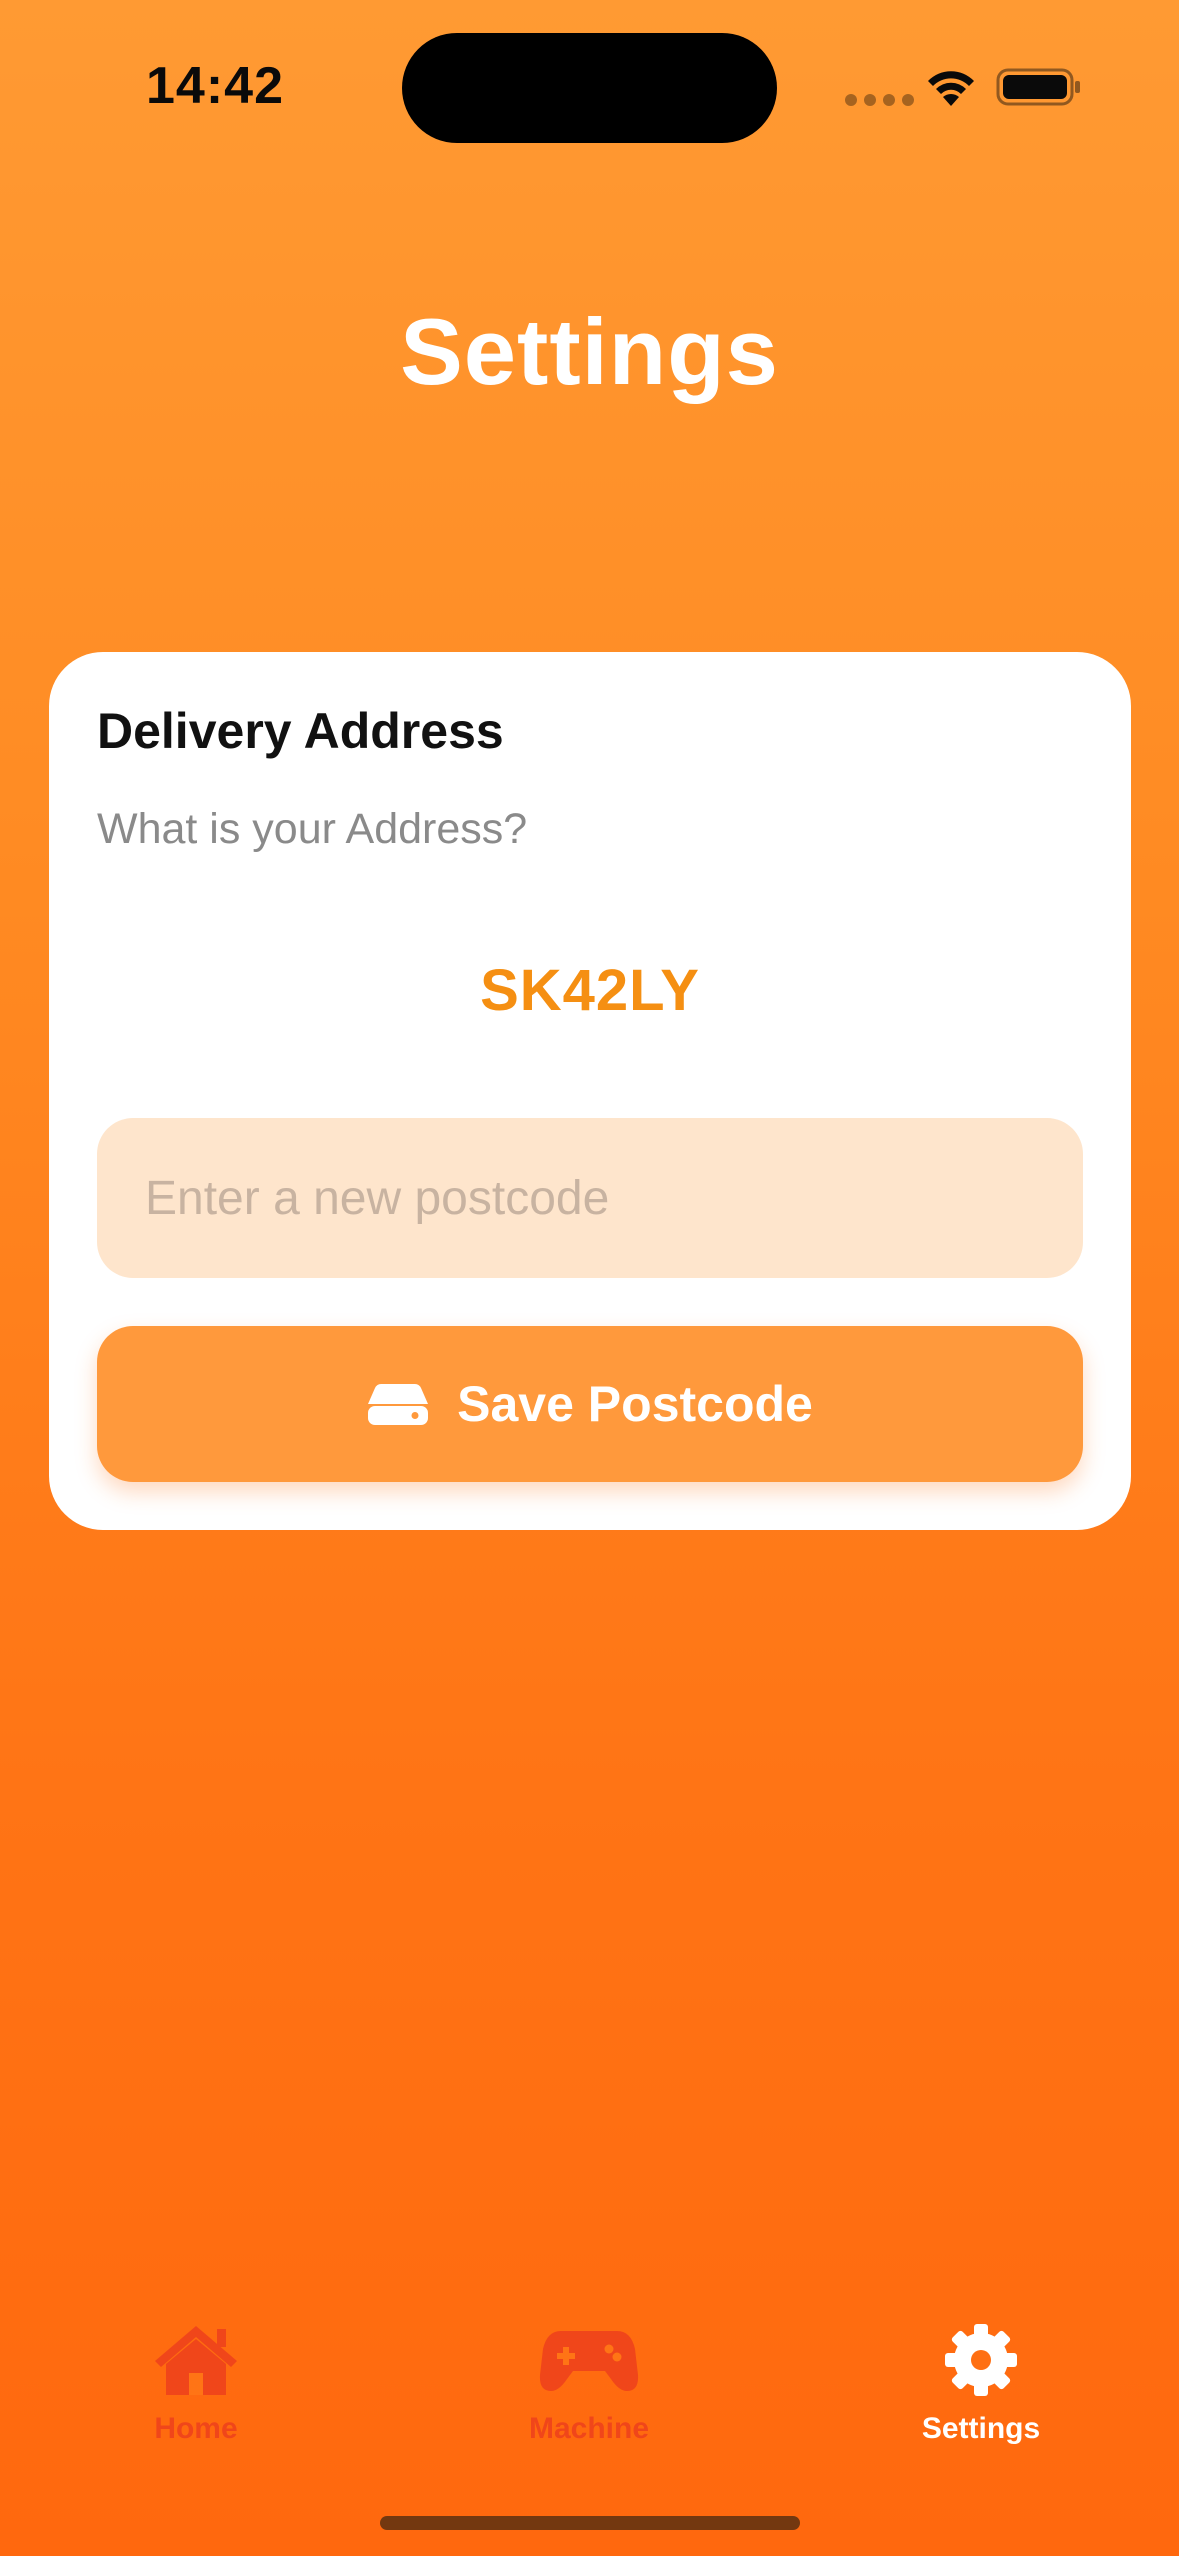 The height and width of the screenshot is (2556, 1179). What do you see at coordinates (589, 2428) in the screenshot?
I see `tab-machine-label: Machine` at bounding box center [589, 2428].